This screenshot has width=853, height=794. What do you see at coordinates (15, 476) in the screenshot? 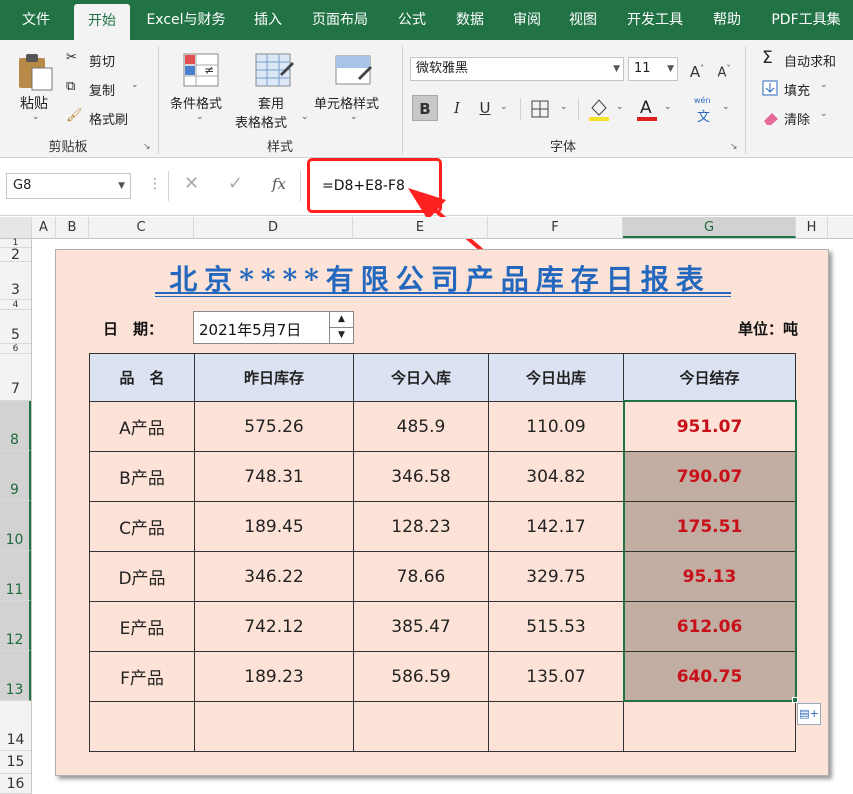
I see `row-header-9: 9` at bounding box center [15, 476].